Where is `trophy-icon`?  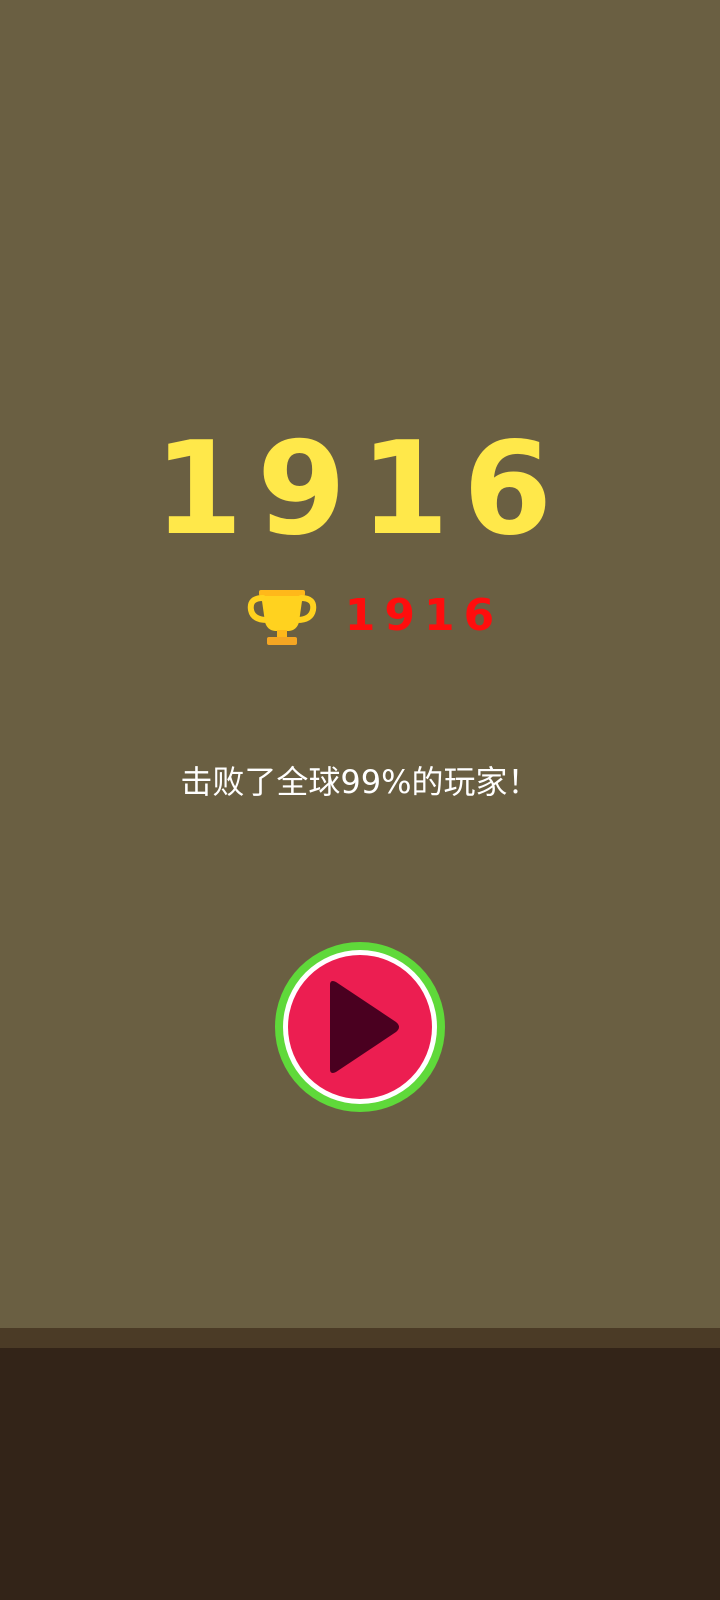
trophy-icon is located at coordinates (282, 617).